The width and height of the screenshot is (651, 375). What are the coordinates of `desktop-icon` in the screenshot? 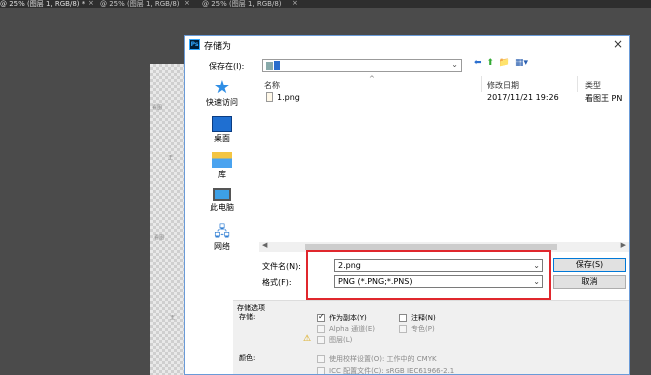 It's located at (222, 124).